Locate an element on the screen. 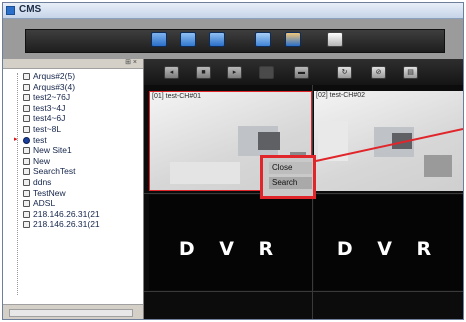 This screenshot has height=322, width=466. tree-item: test4~6J is located at coordinates (73, 118).